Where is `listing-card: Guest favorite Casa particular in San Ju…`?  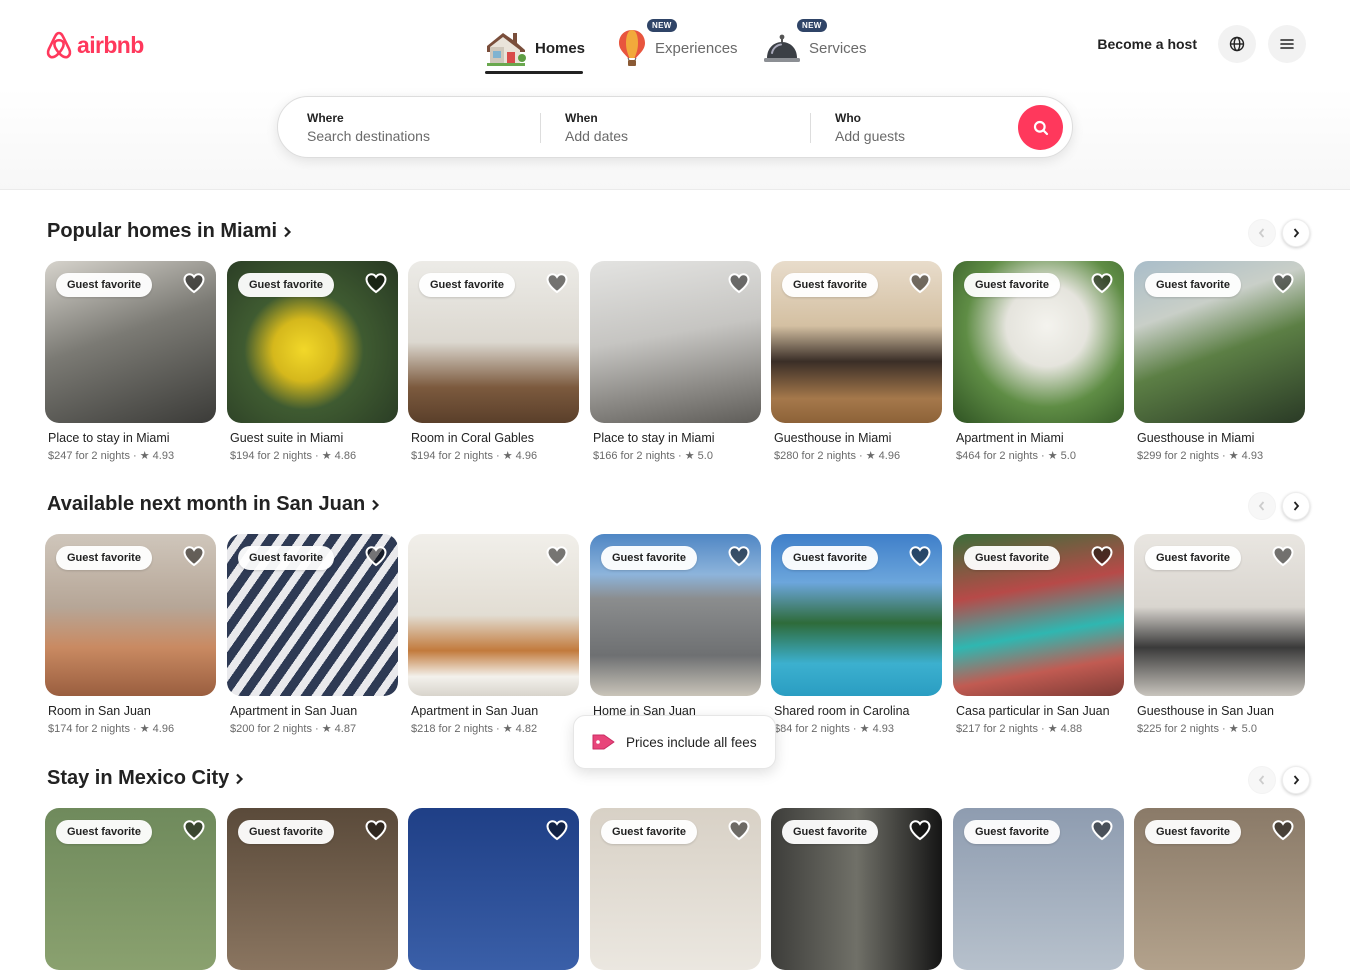 listing-card: Guest favorite Casa particular in San Ju… is located at coordinates (1038, 634).